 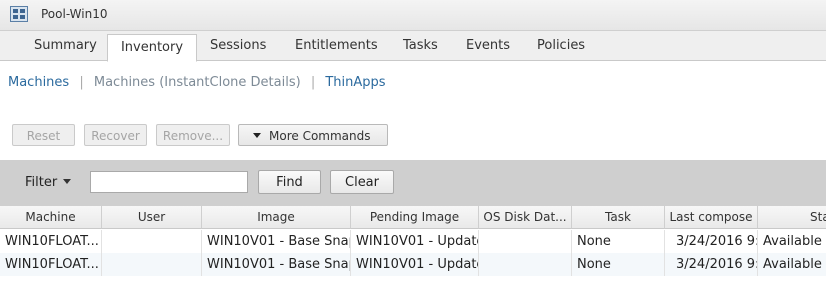 I want to click on column-header-user: User, so click(x=152, y=217).